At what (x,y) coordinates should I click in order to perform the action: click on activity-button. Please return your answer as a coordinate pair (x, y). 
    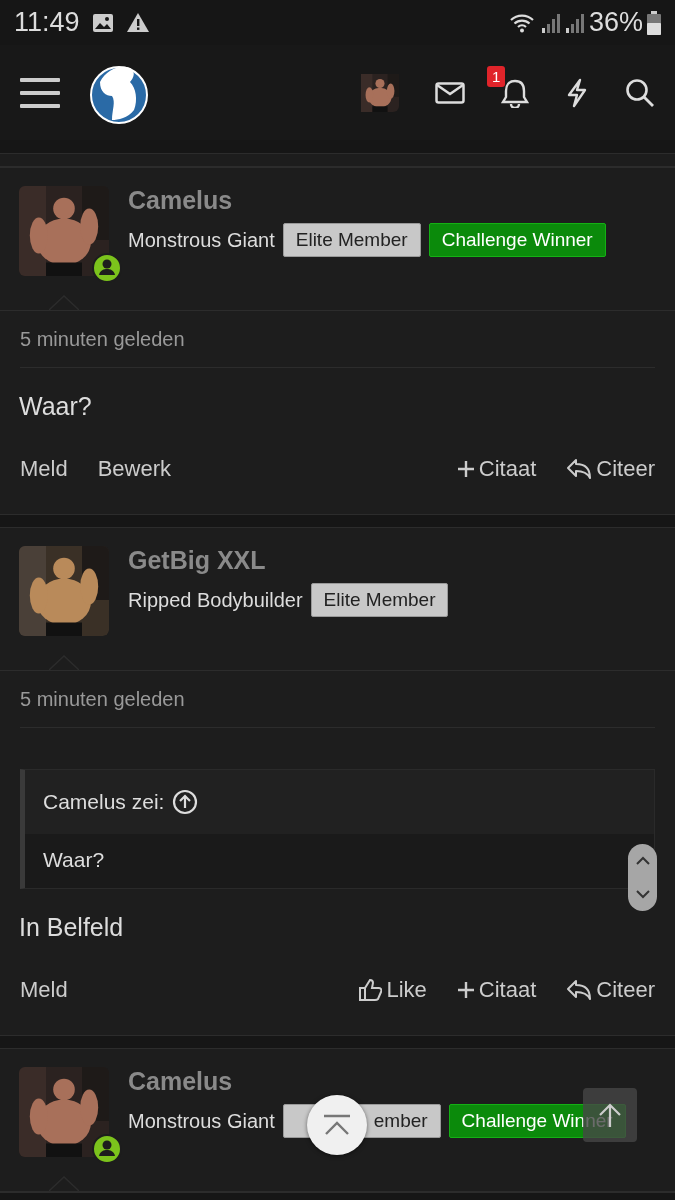
    Looking at the image, I should click on (577, 92).